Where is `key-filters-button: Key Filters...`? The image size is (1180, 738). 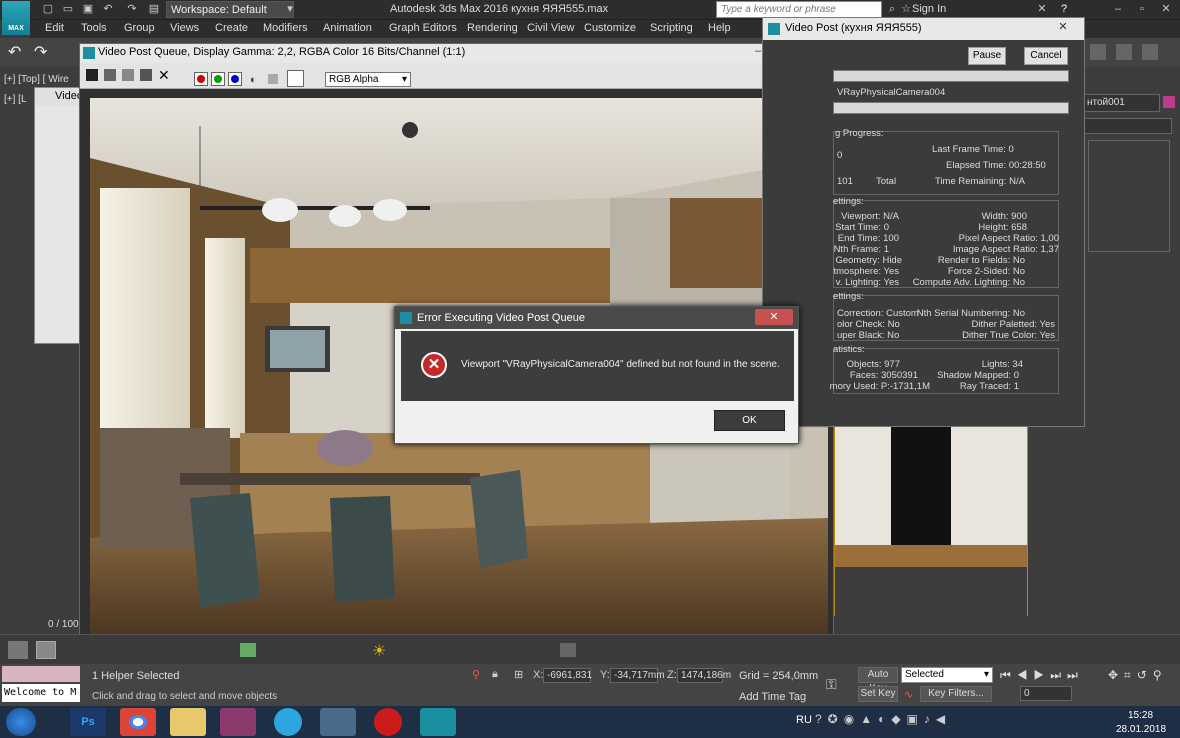
key-filters-button: Key Filters... is located at coordinates (956, 694).